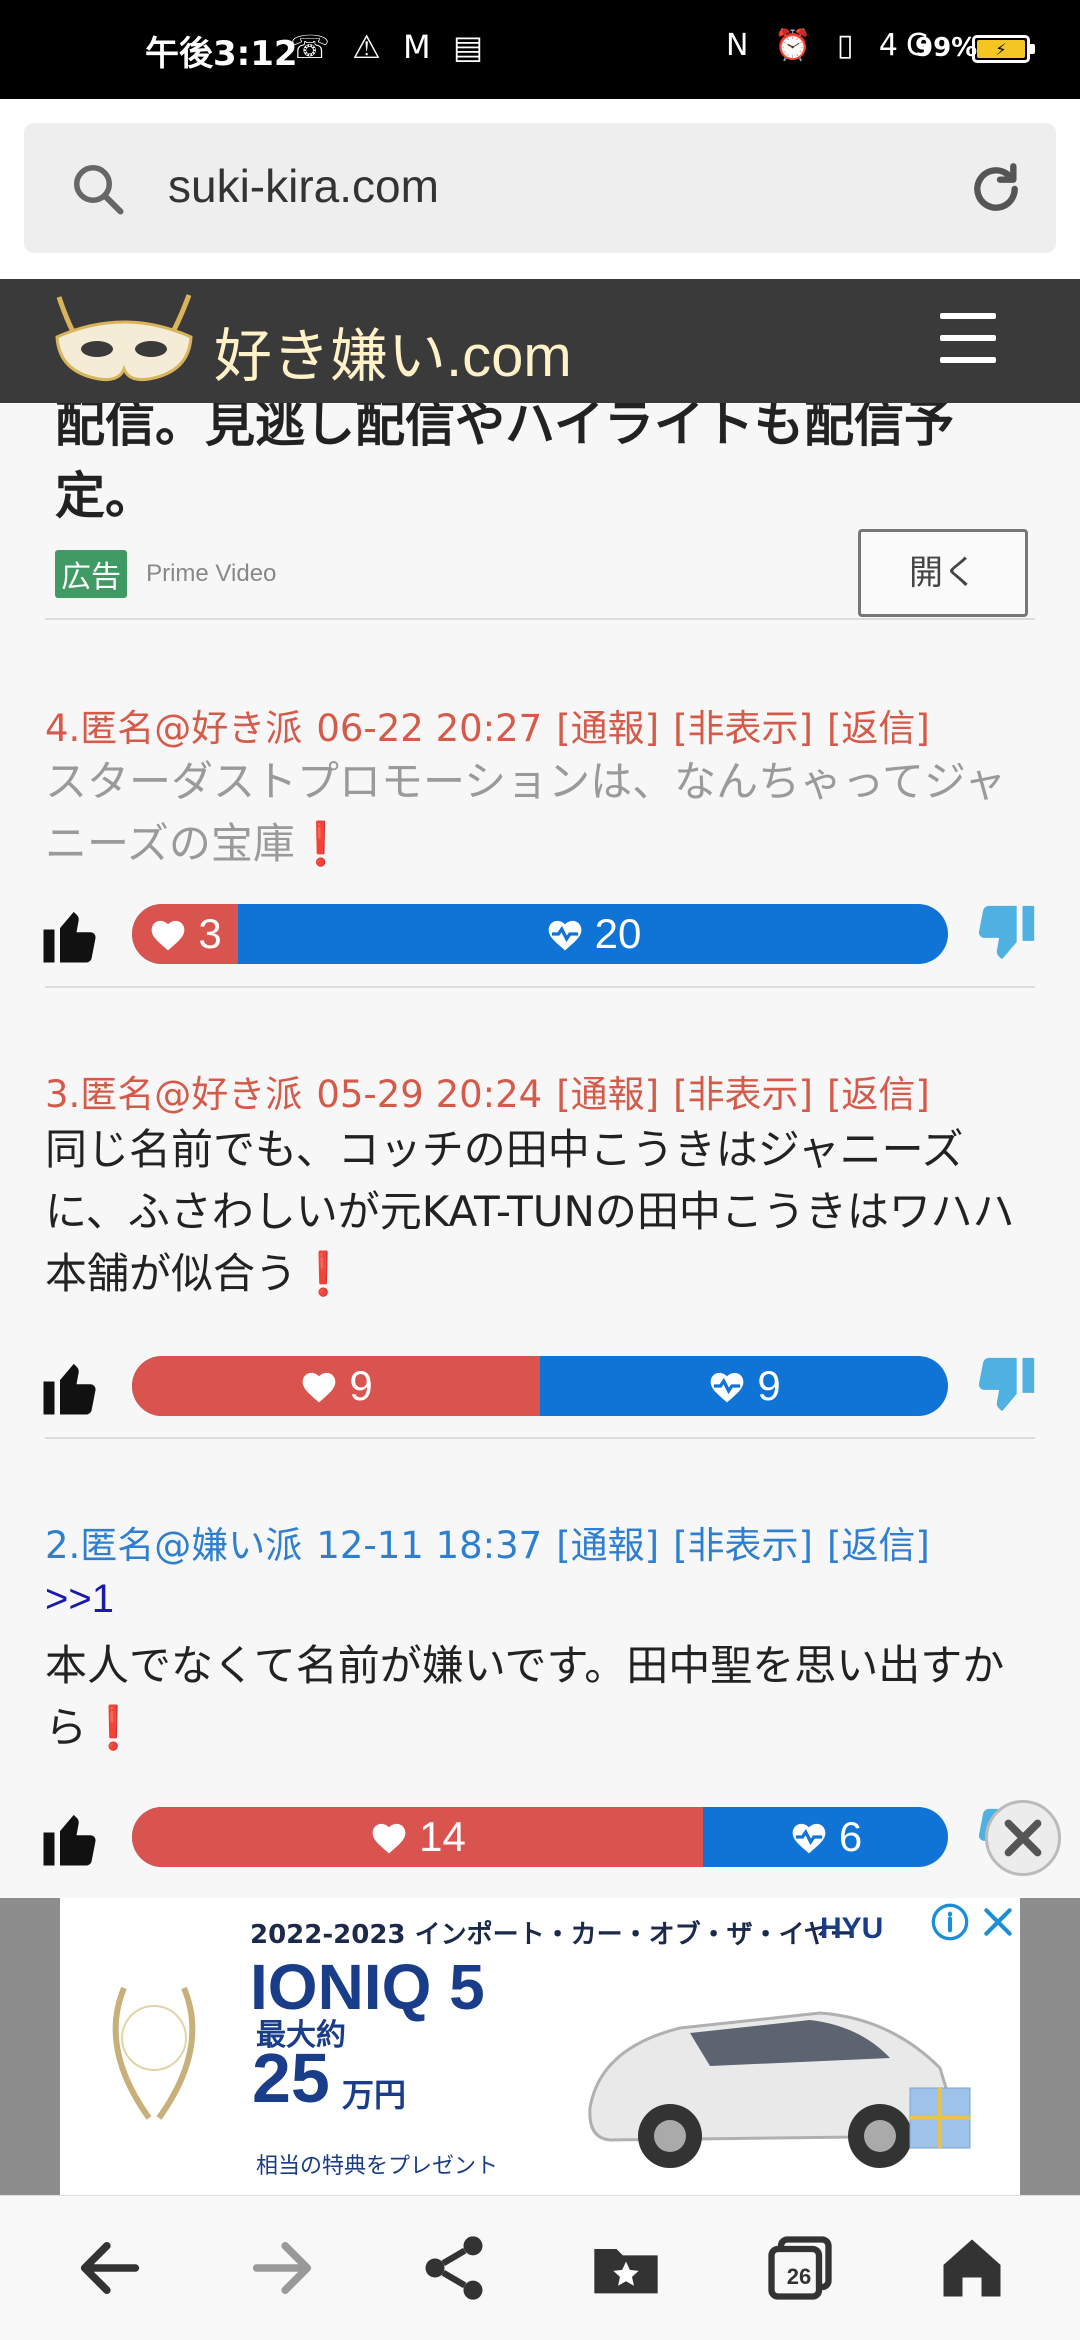 The height and width of the screenshot is (2340, 1080). I want to click on status-time: 午後3:12, so click(221, 54).